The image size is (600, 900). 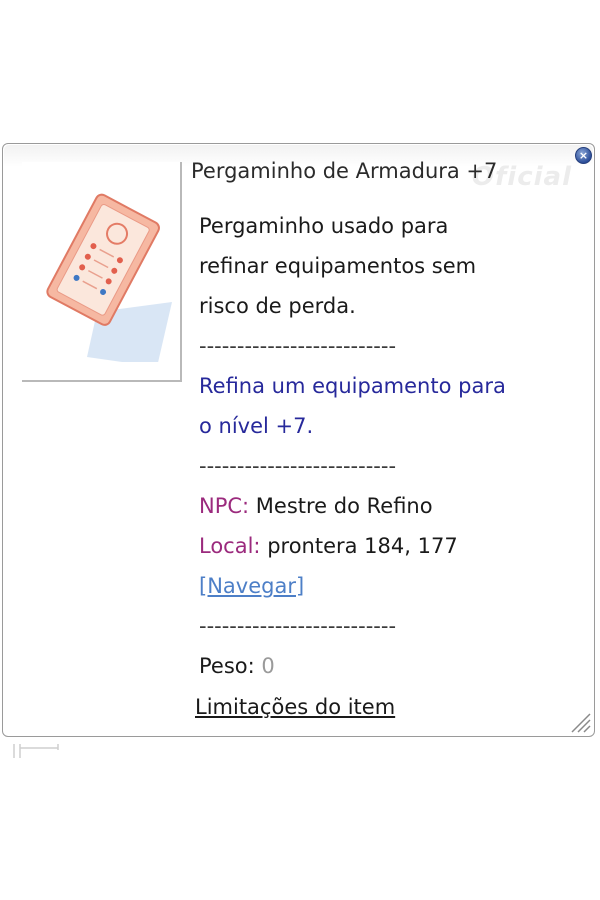 What do you see at coordinates (359, 546) in the screenshot?
I see `local-value: prontera 184, 177` at bounding box center [359, 546].